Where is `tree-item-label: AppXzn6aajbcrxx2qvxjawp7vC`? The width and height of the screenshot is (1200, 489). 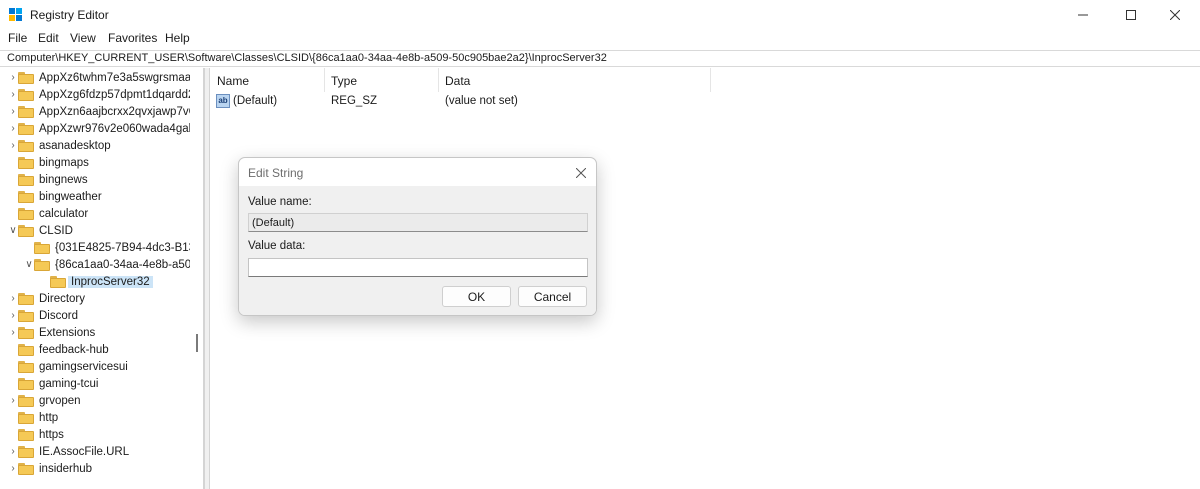 tree-item-label: AppXzn6aajbcrxx2qvxjawp7vC is located at coordinates (118, 112).